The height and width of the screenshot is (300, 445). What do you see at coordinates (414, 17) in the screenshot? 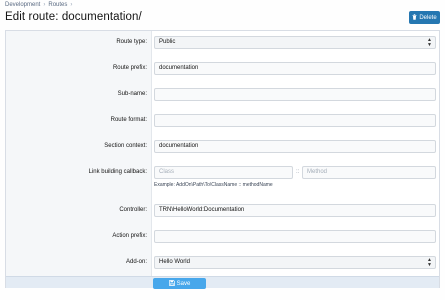
I see `trash-icon` at bounding box center [414, 17].